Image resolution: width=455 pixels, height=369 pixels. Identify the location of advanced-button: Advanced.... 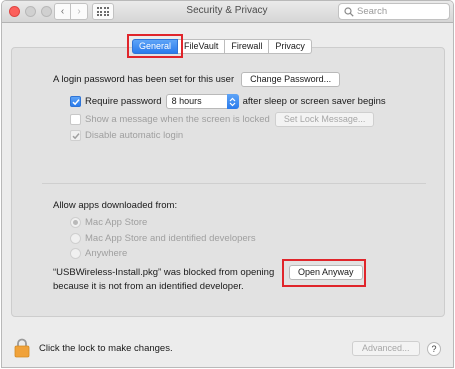
(386, 348).